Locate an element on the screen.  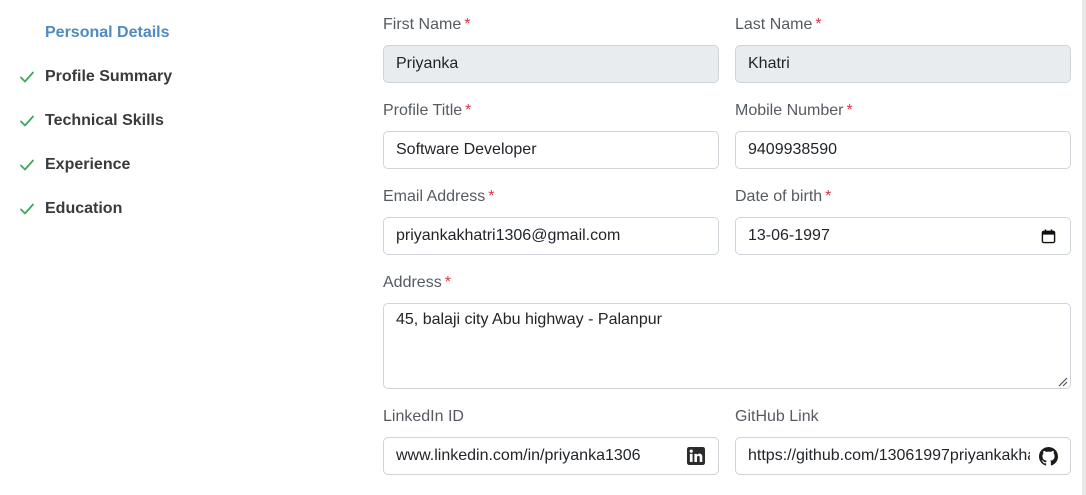
linkedin-label-text: LinkedIn ID is located at coordinates (423, 416).